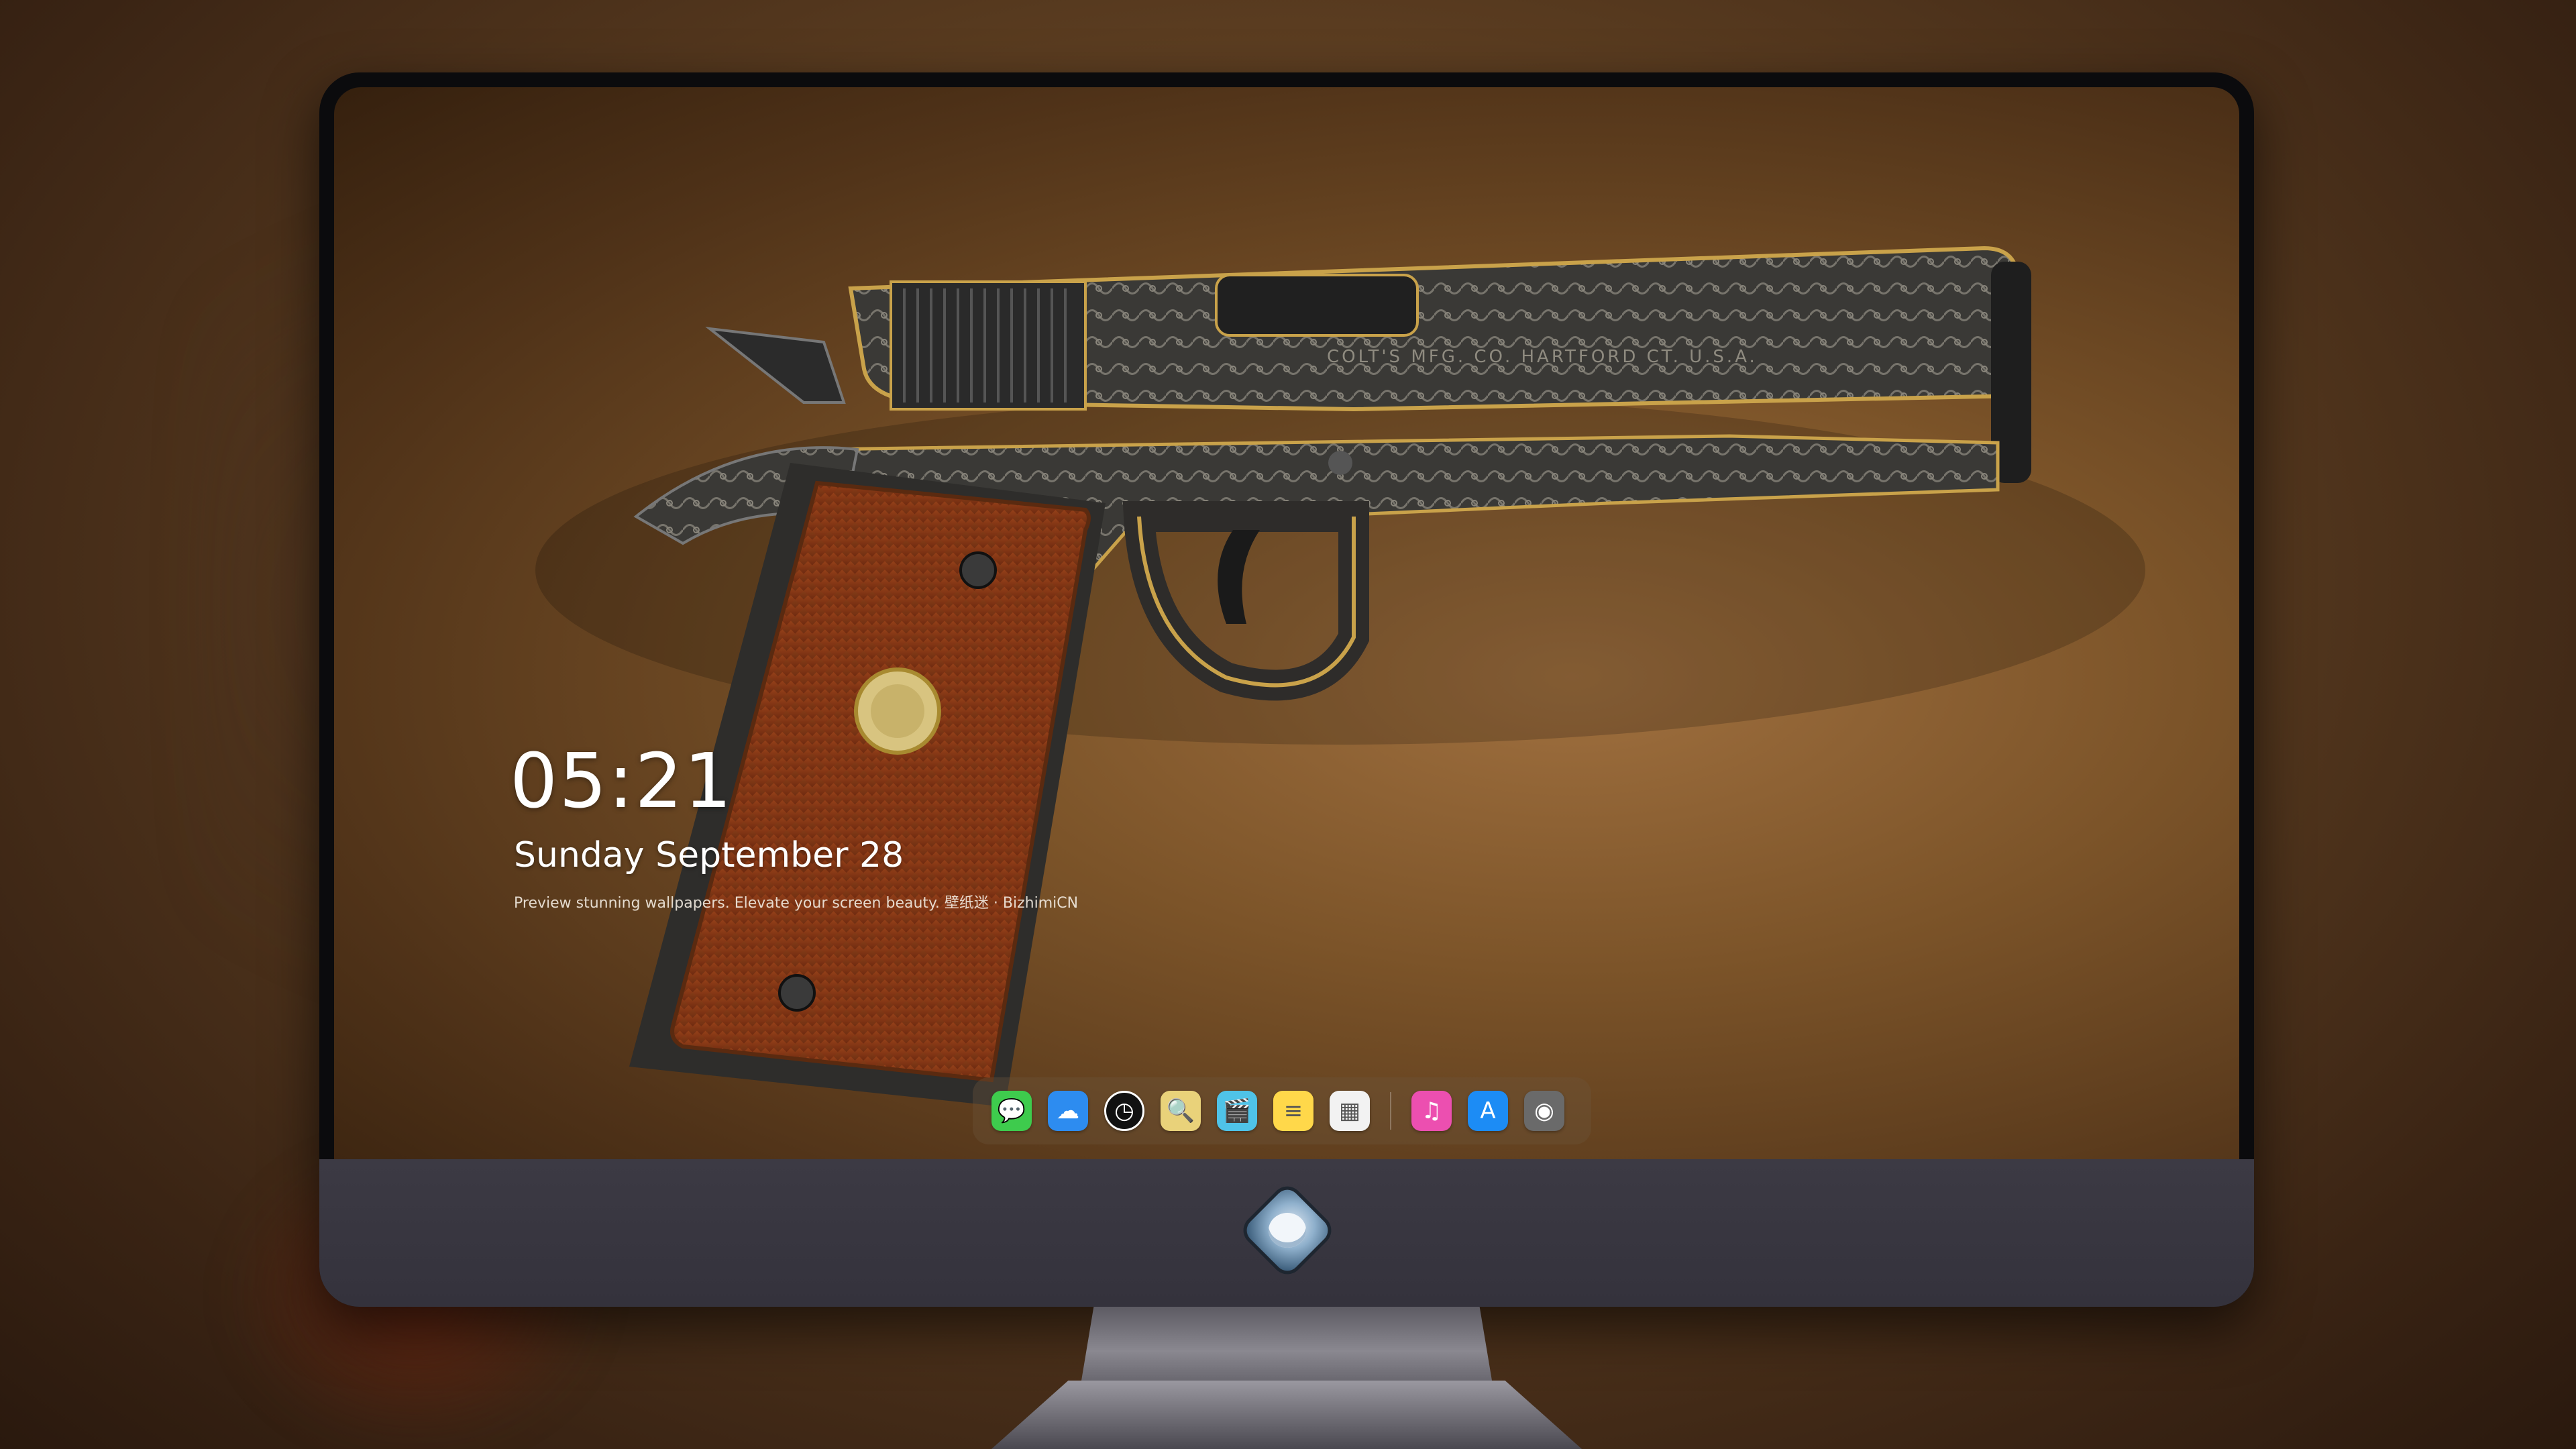  Describe the element at coordinates (621, 781) in the screenshot. I see `lockscreen-time: 05:21` at that location.